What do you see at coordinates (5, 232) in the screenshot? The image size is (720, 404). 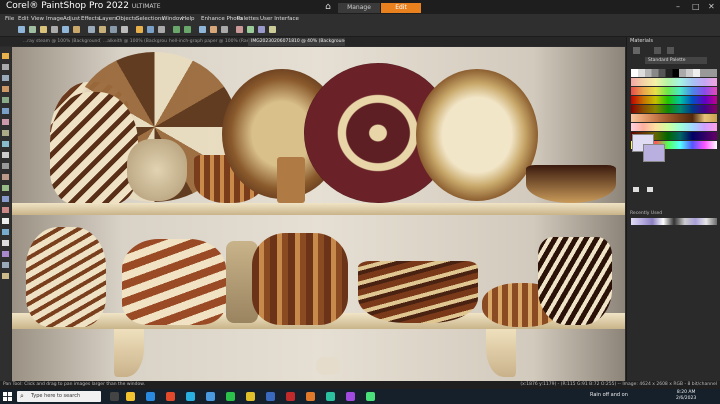 I see `fill-icon` at bounding box center [5, 232].